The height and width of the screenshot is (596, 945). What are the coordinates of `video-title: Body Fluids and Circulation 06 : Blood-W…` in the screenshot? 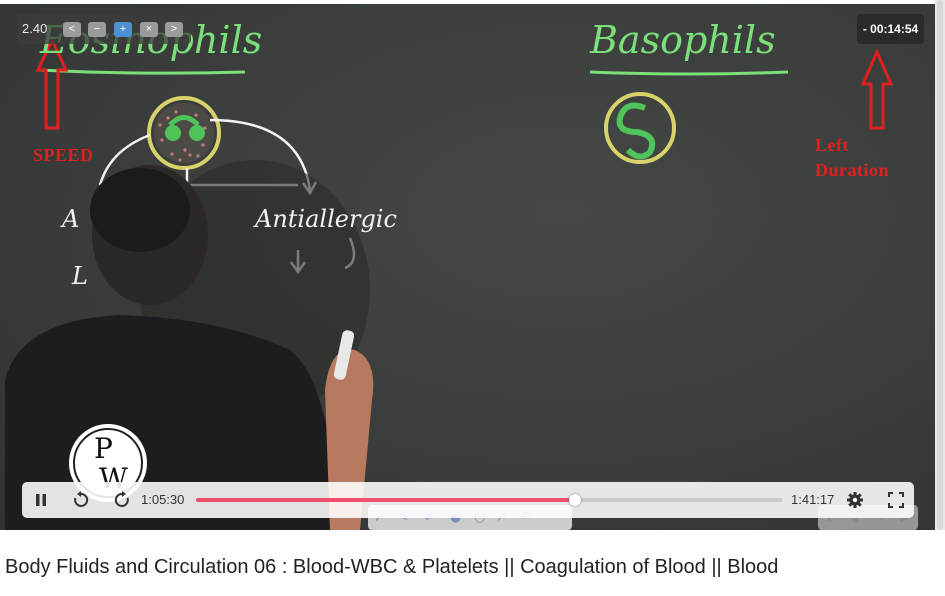 It's located at (392, 567).